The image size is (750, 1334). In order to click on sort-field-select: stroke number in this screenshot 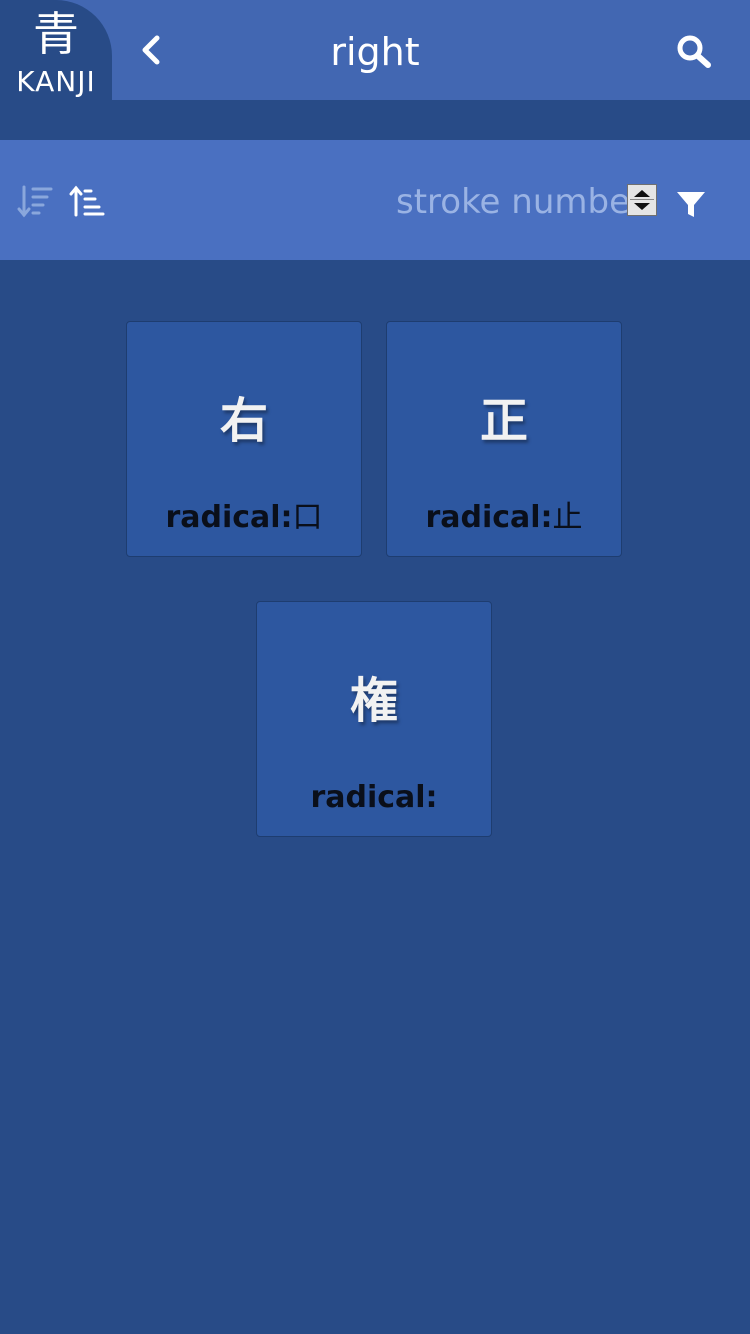, I will do `click(529, 202)`.